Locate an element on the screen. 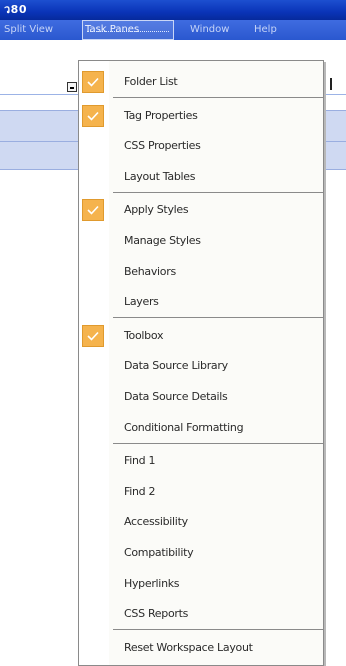 The height and width of the screenshot is (666, 346). menu-item: Data Source Library is located at coordinates (201, 366).